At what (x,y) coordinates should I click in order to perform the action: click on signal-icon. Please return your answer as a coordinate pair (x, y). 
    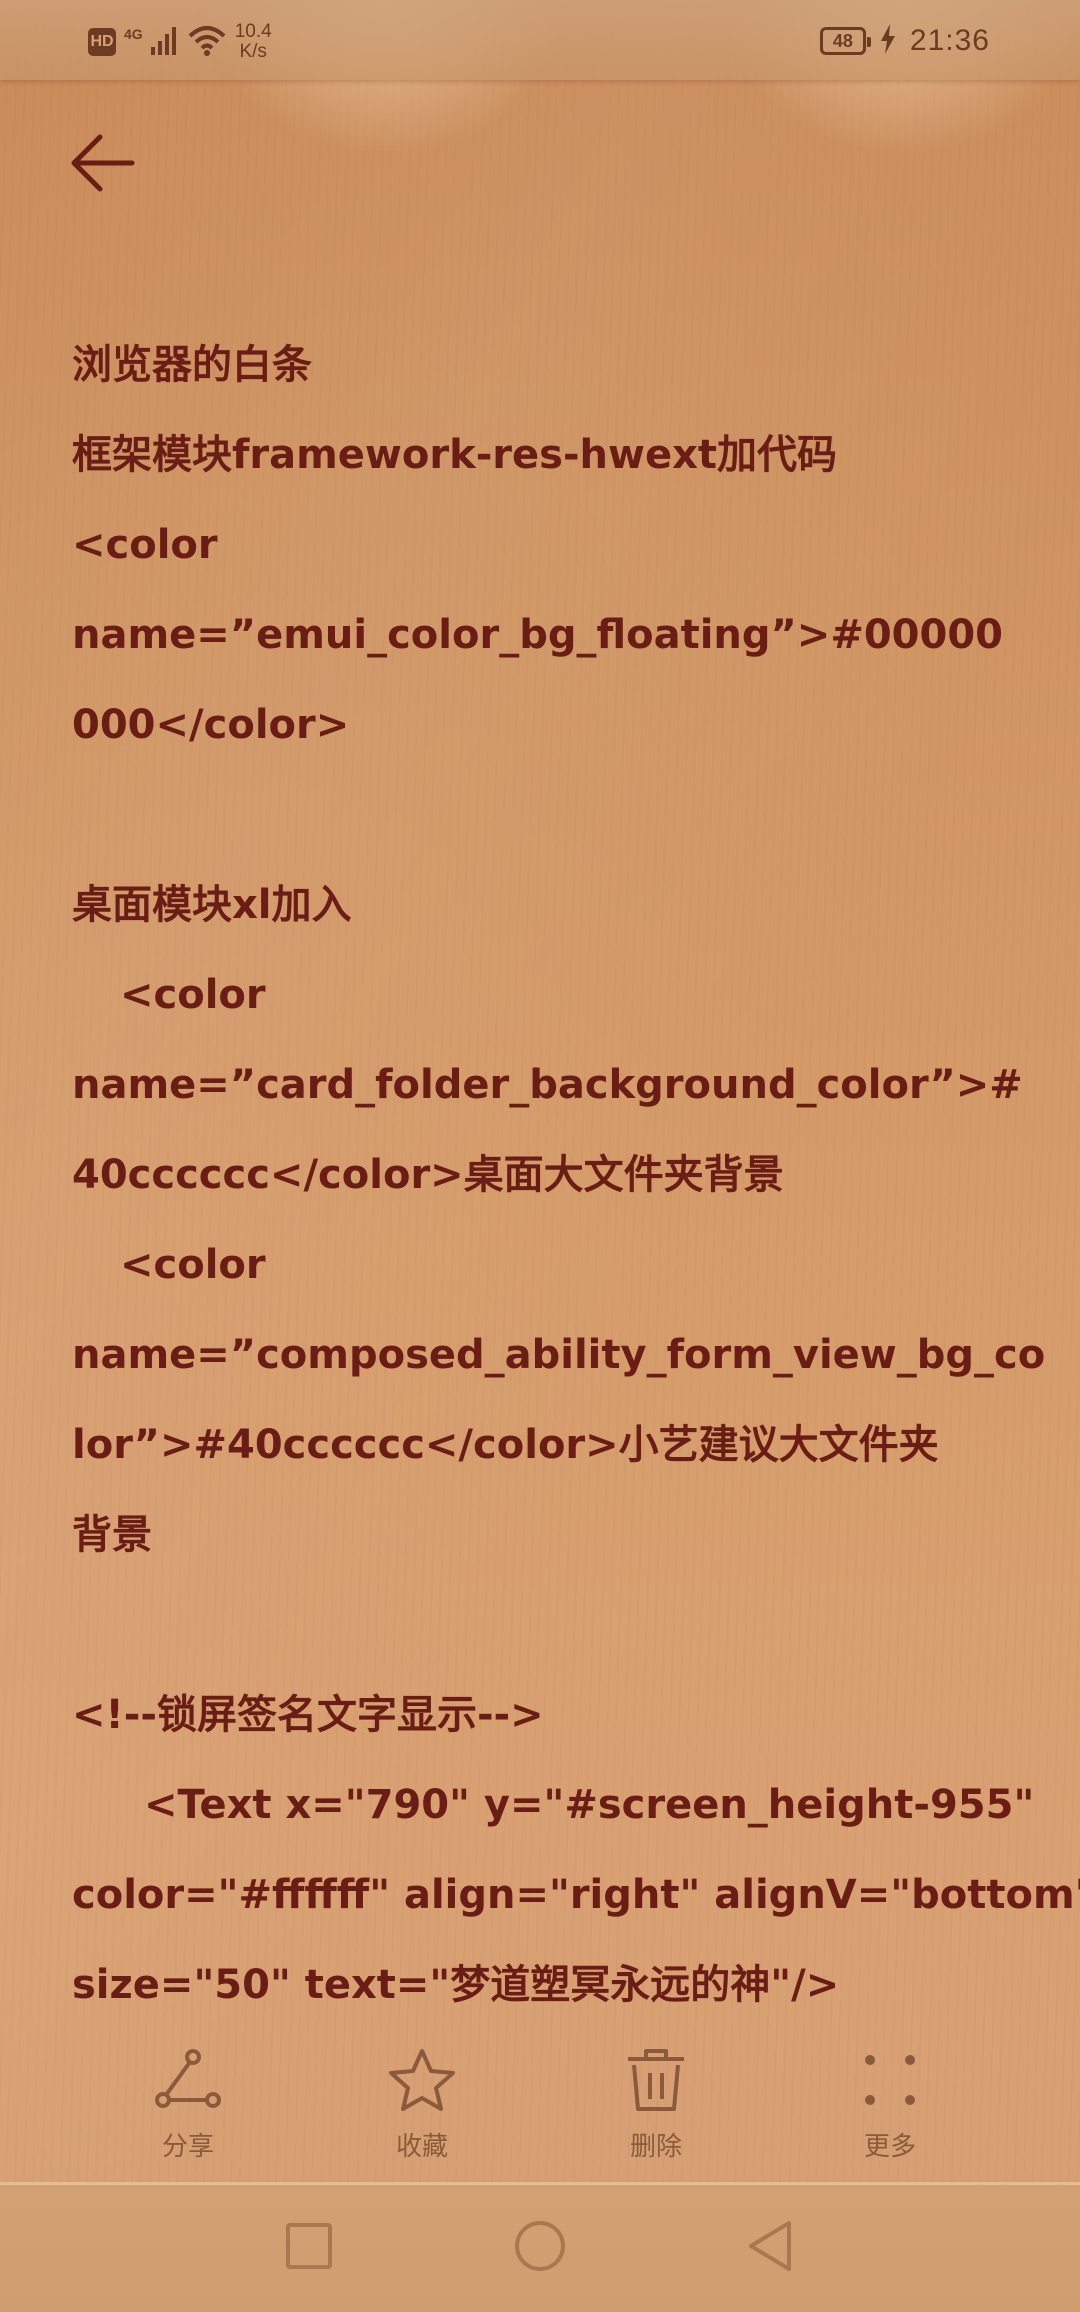
    Looking at the image, I should click on (164, 42).